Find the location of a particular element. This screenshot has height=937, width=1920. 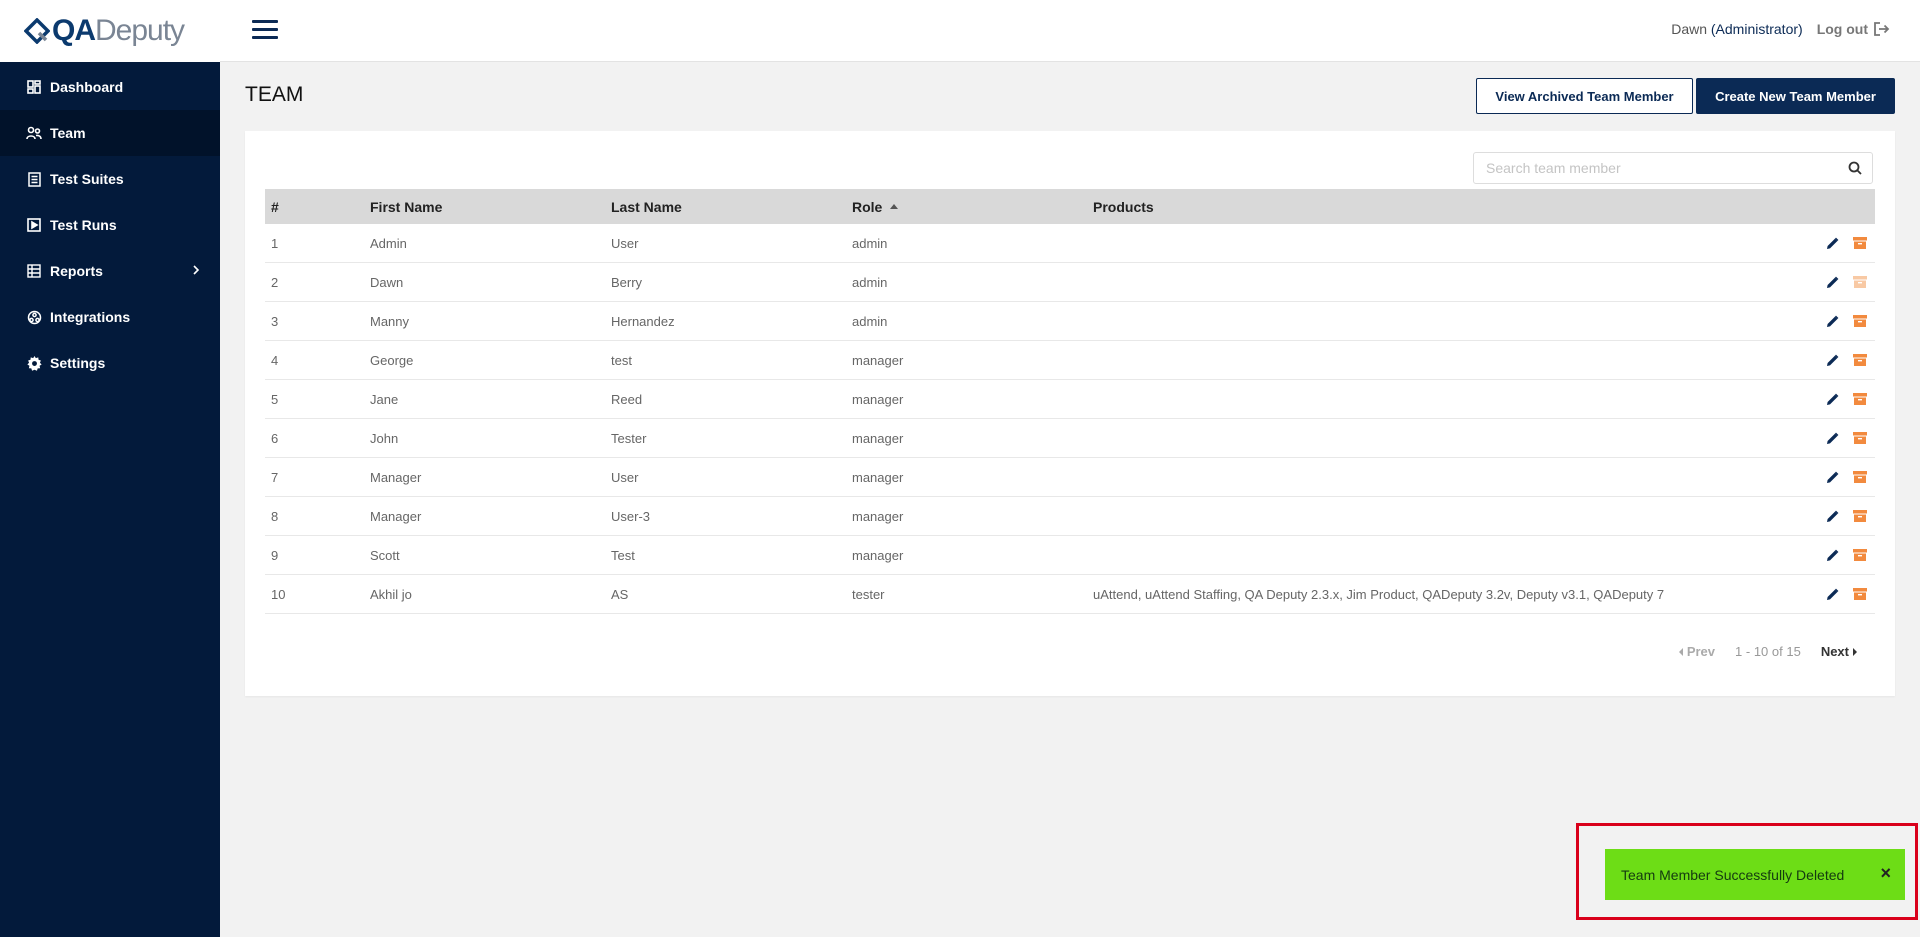

column-header-last-name: Last Name is located at coordinates (731, 207).